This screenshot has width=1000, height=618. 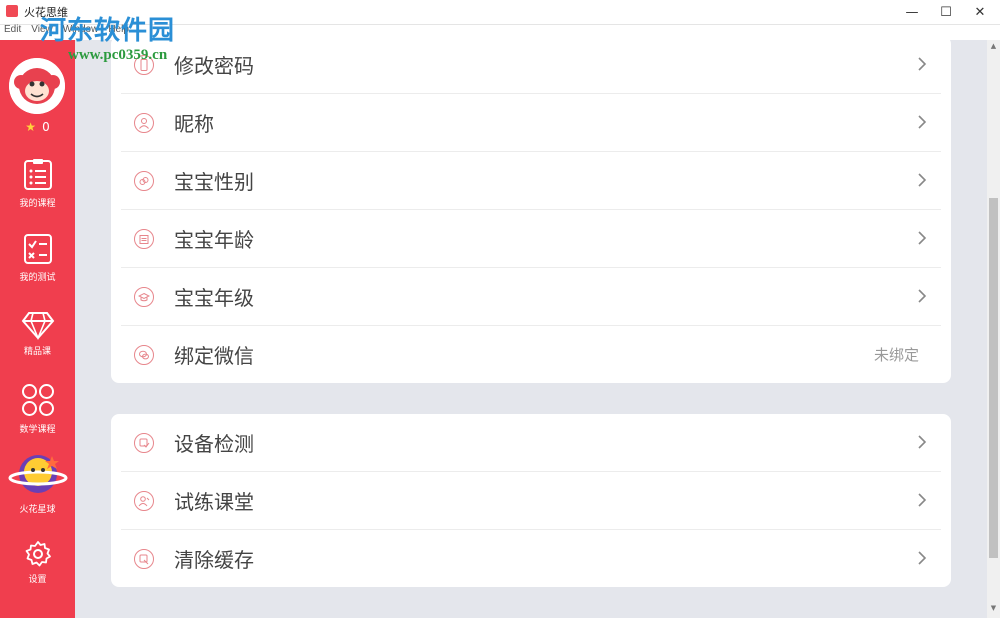 What do you see at coordinates (531, 239) in the screenshot?
I see `settings-row-baby-age: 宝宝年龄` at bounding box center [531, 239].